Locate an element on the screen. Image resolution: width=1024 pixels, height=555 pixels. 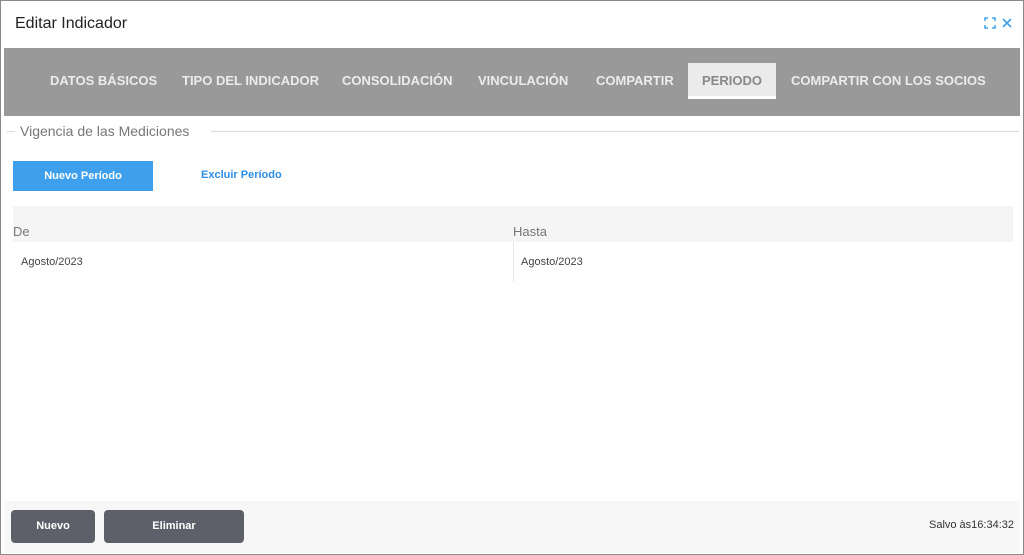
cell-hasta: Agosto/2023 is located at coordinates (552, 262).